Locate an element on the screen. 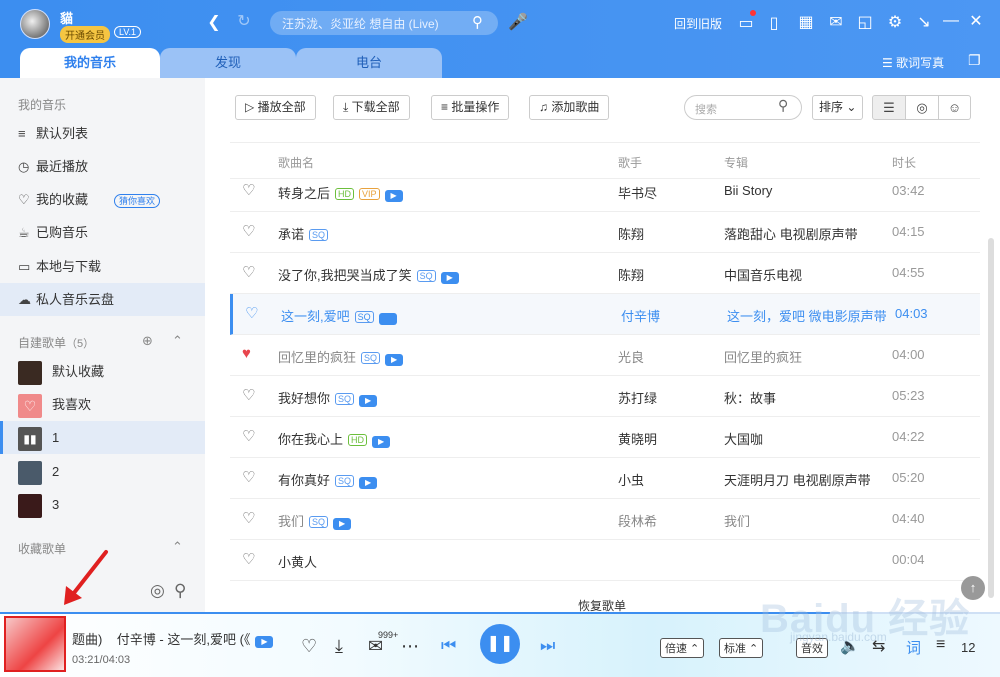 This screenshot has height=677, width=1000. song-album: 这一刻，爱吧 微电影原声带 is located at coordinates (807, 315).